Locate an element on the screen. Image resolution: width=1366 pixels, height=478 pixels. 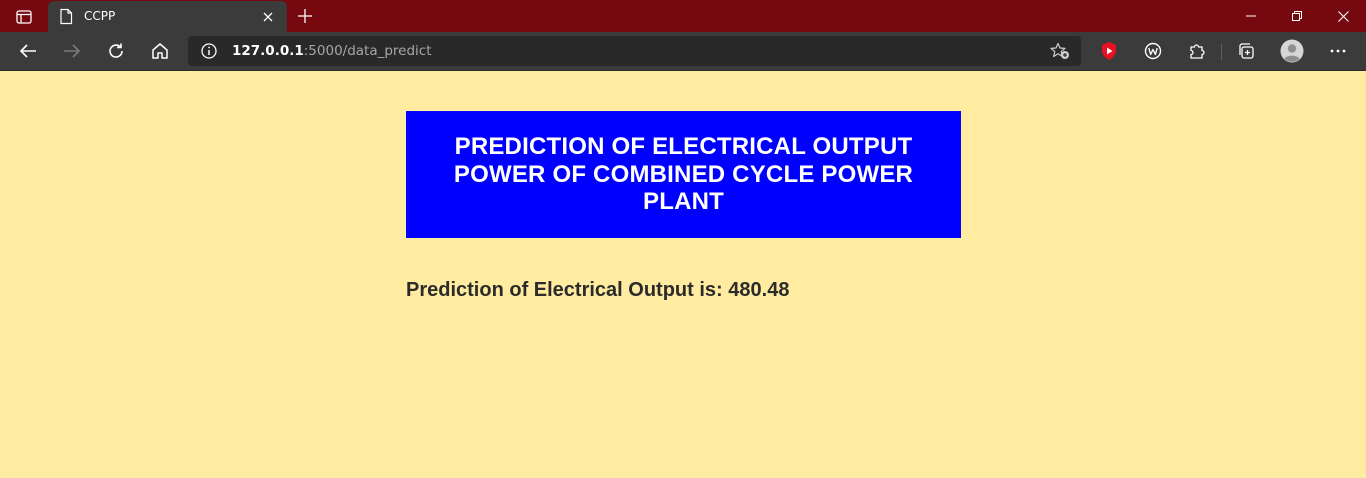
restore-icon is located at coordinates (1297, 16).